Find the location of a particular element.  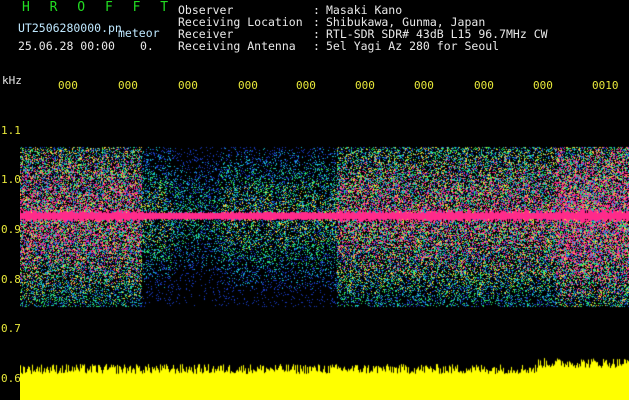

antenna-colon: : is located at coordinates (316, 46).